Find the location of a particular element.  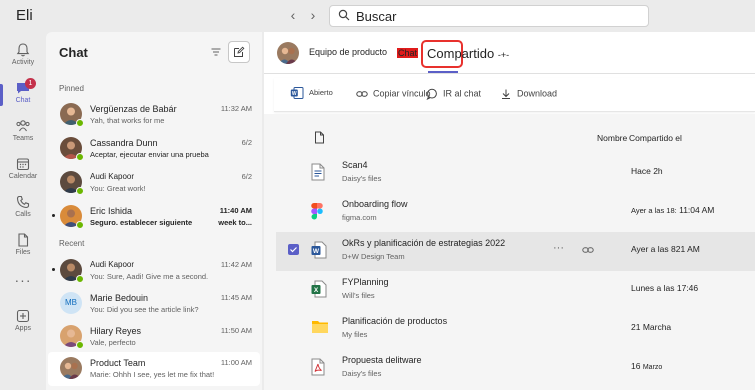

file-shared-time: 11:04 AM is located at coordinates (697, 210).